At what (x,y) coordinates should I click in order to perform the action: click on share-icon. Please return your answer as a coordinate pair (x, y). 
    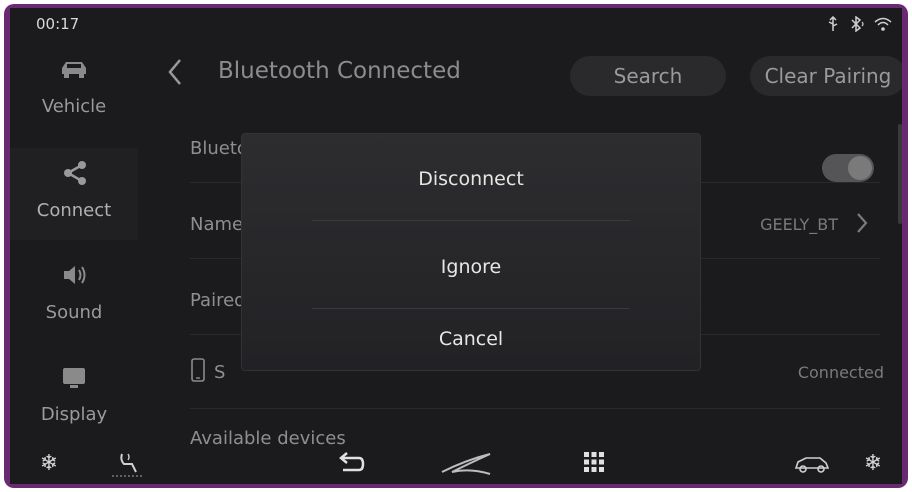
    Looking at the image, I should click on (74, 173).